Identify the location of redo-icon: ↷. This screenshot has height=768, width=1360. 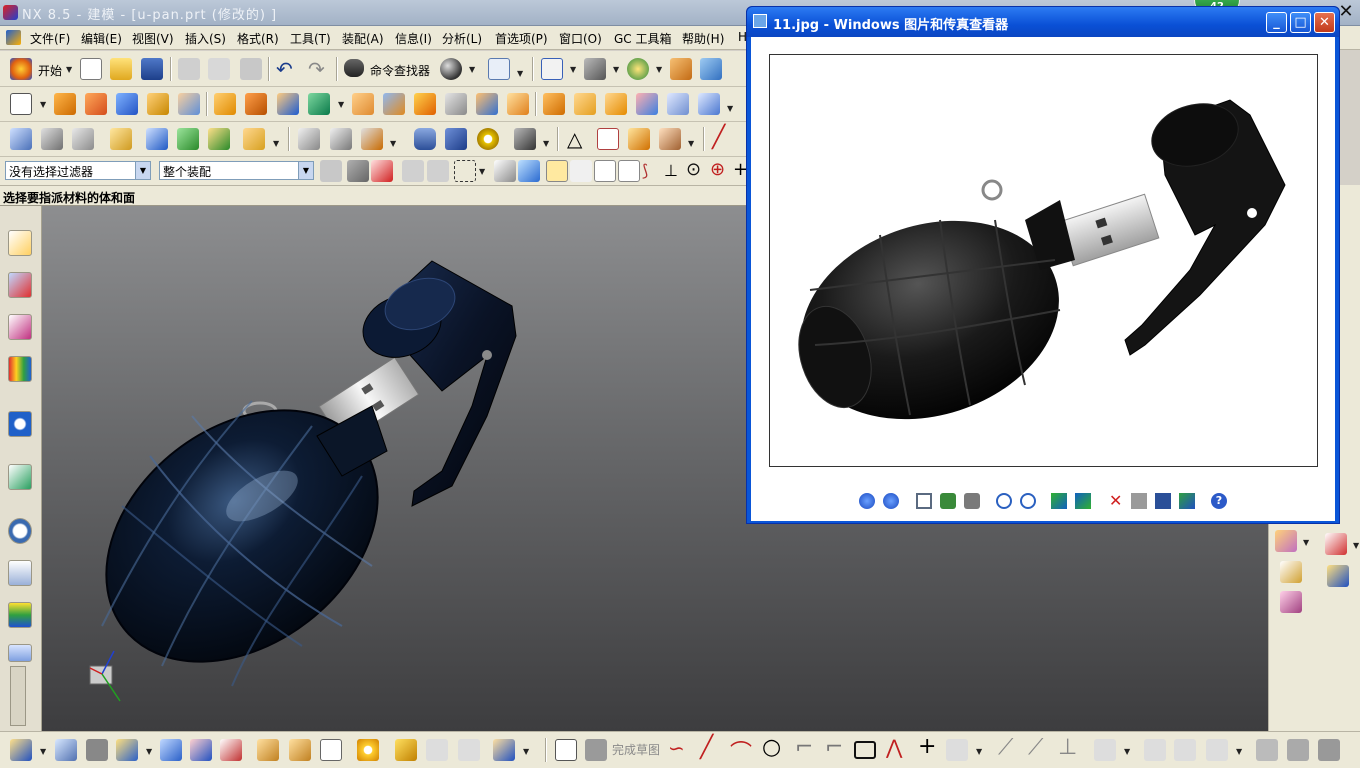
(316, 69).